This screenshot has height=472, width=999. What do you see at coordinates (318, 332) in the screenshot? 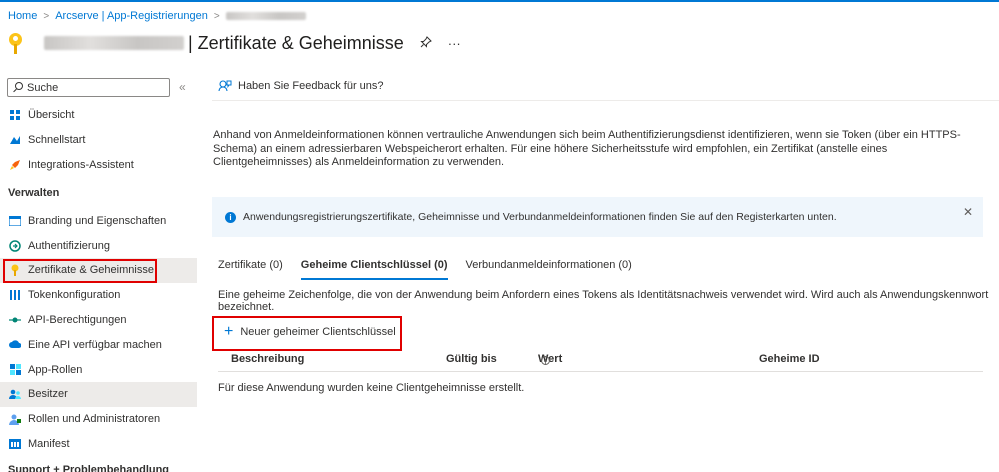
I see `new-client-secret-label: Neuer geheimer Clientschlüssel` at bounding box center [318, 332].